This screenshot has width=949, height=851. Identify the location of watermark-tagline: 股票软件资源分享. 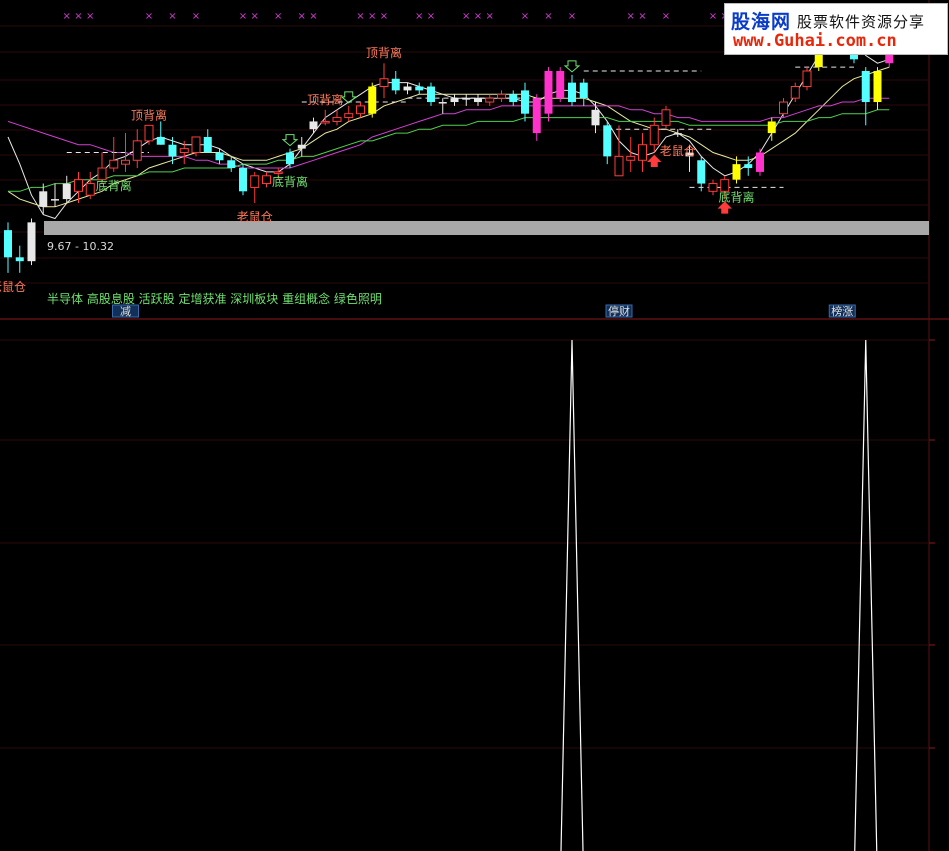
(861, 22).